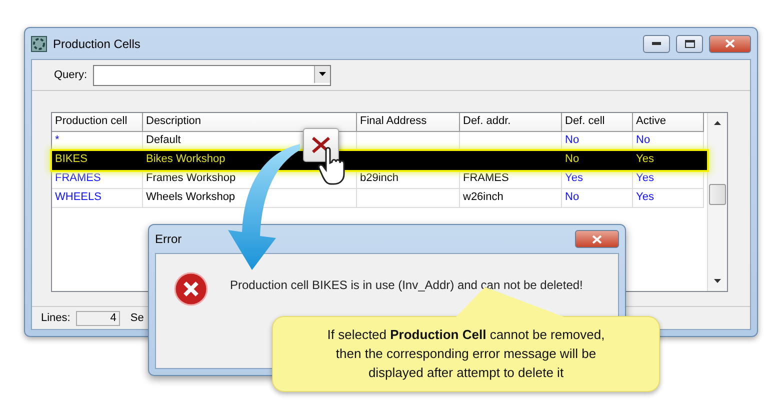  Describe the element at coordinates (191, 289) in the screenshot. I see `error-icon` at that location.